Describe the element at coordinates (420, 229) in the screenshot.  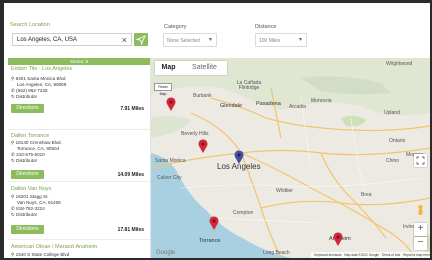
I see `zoom-in-button: +` at that location.